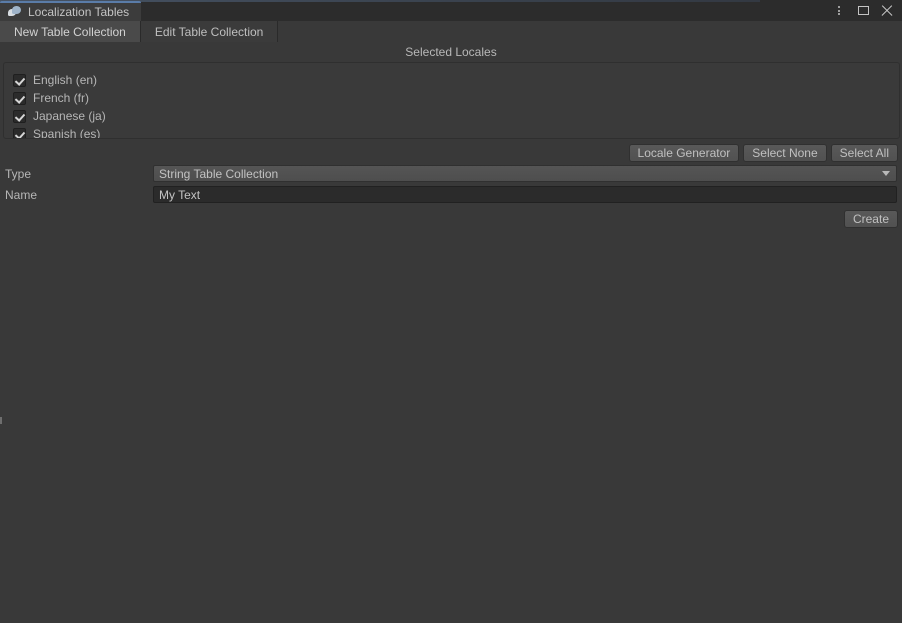  Describe the element at coordinates (451, 80) in the screenshot. I see `locale-row: English (en)` at that location.